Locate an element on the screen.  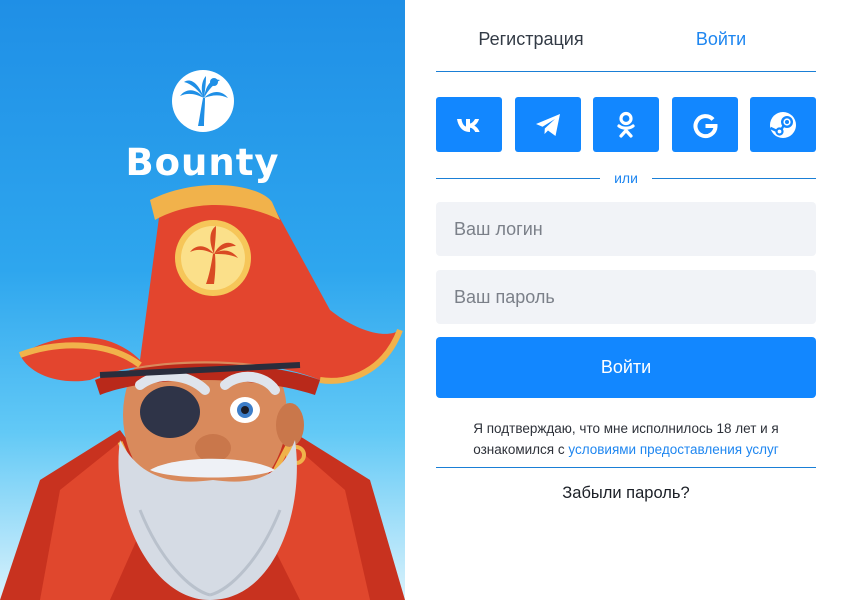
auth-tabs: Регистрация Войти is located at coordinates (626, 36).